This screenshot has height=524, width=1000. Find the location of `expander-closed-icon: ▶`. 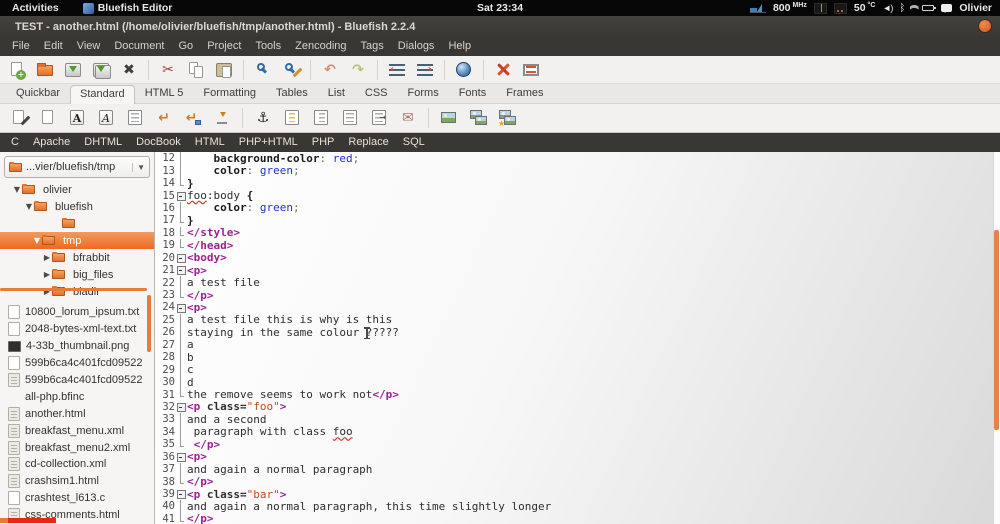

expander-closed-icon: ▶ is located at coordinates (47, 257).